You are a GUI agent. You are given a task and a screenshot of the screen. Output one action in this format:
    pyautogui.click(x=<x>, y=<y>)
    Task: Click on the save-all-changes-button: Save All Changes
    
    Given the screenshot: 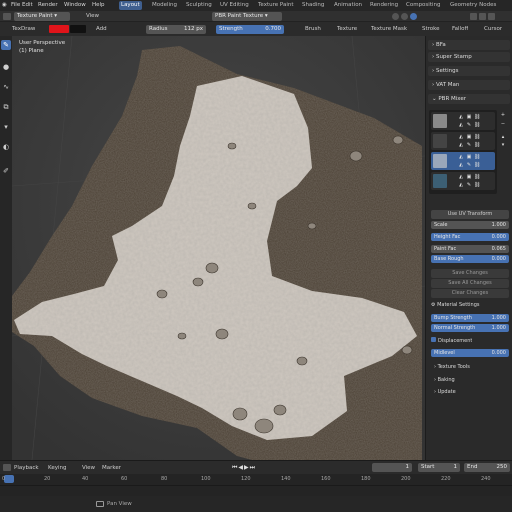 What is the action you would take?
    pyautogui.click(x=470, y=283)
    